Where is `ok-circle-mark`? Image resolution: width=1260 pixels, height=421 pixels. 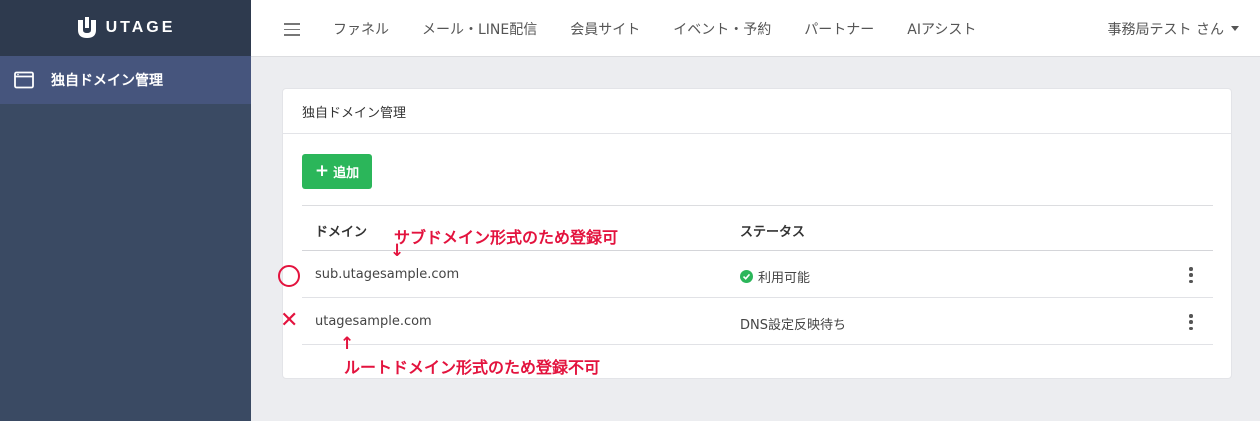 ok-circle-mark is located at coordinates (289, 276).